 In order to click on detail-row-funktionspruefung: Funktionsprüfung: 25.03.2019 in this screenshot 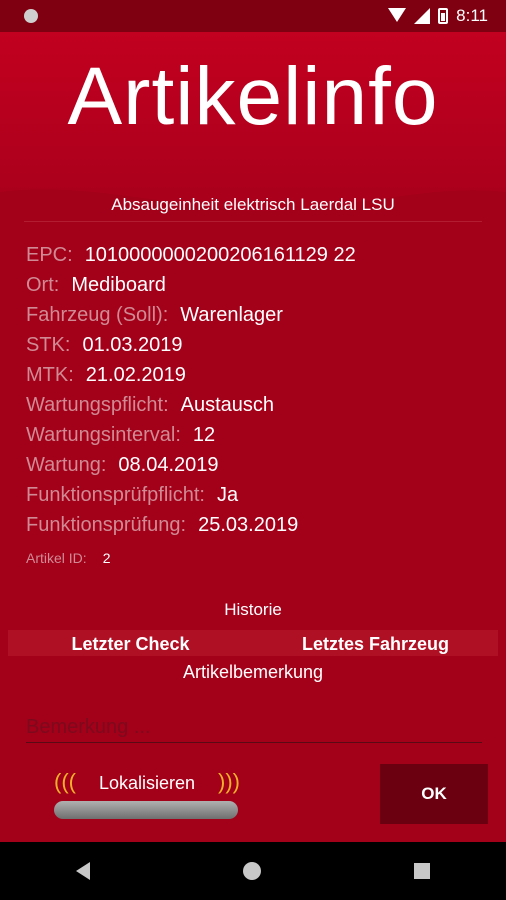, I will do `click(256, 525)`.